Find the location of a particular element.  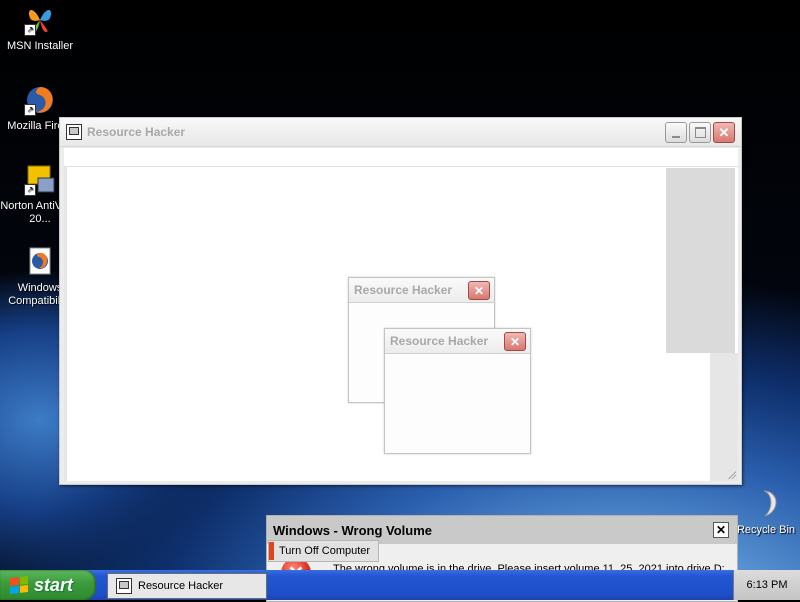

close-button: ✕ is located at coordinates (724, 132).